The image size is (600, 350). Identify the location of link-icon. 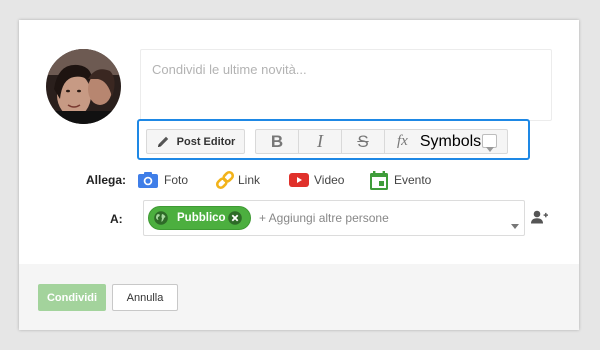
(225, 180).